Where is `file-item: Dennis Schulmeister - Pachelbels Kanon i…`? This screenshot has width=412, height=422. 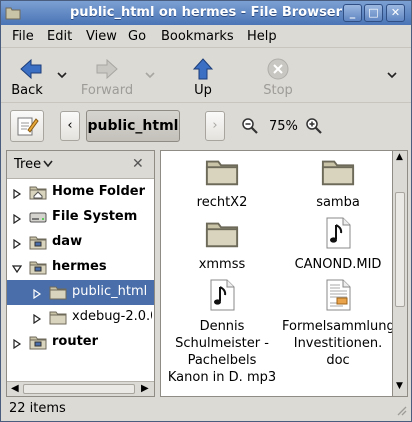 file-item: Dennis Schulmeister - Pachelbels Kanon i… is located at coordinates (222, 332).